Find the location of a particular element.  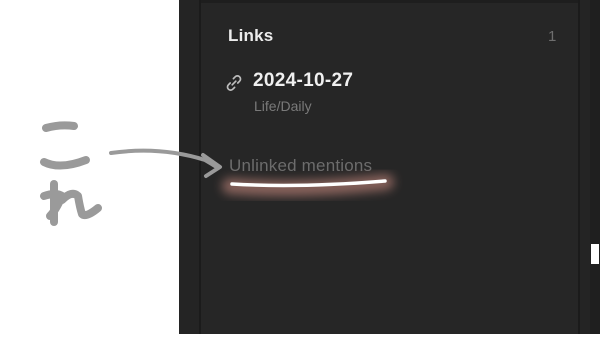

link-title: 2024-10-27 is located at coordinates (303, 81).